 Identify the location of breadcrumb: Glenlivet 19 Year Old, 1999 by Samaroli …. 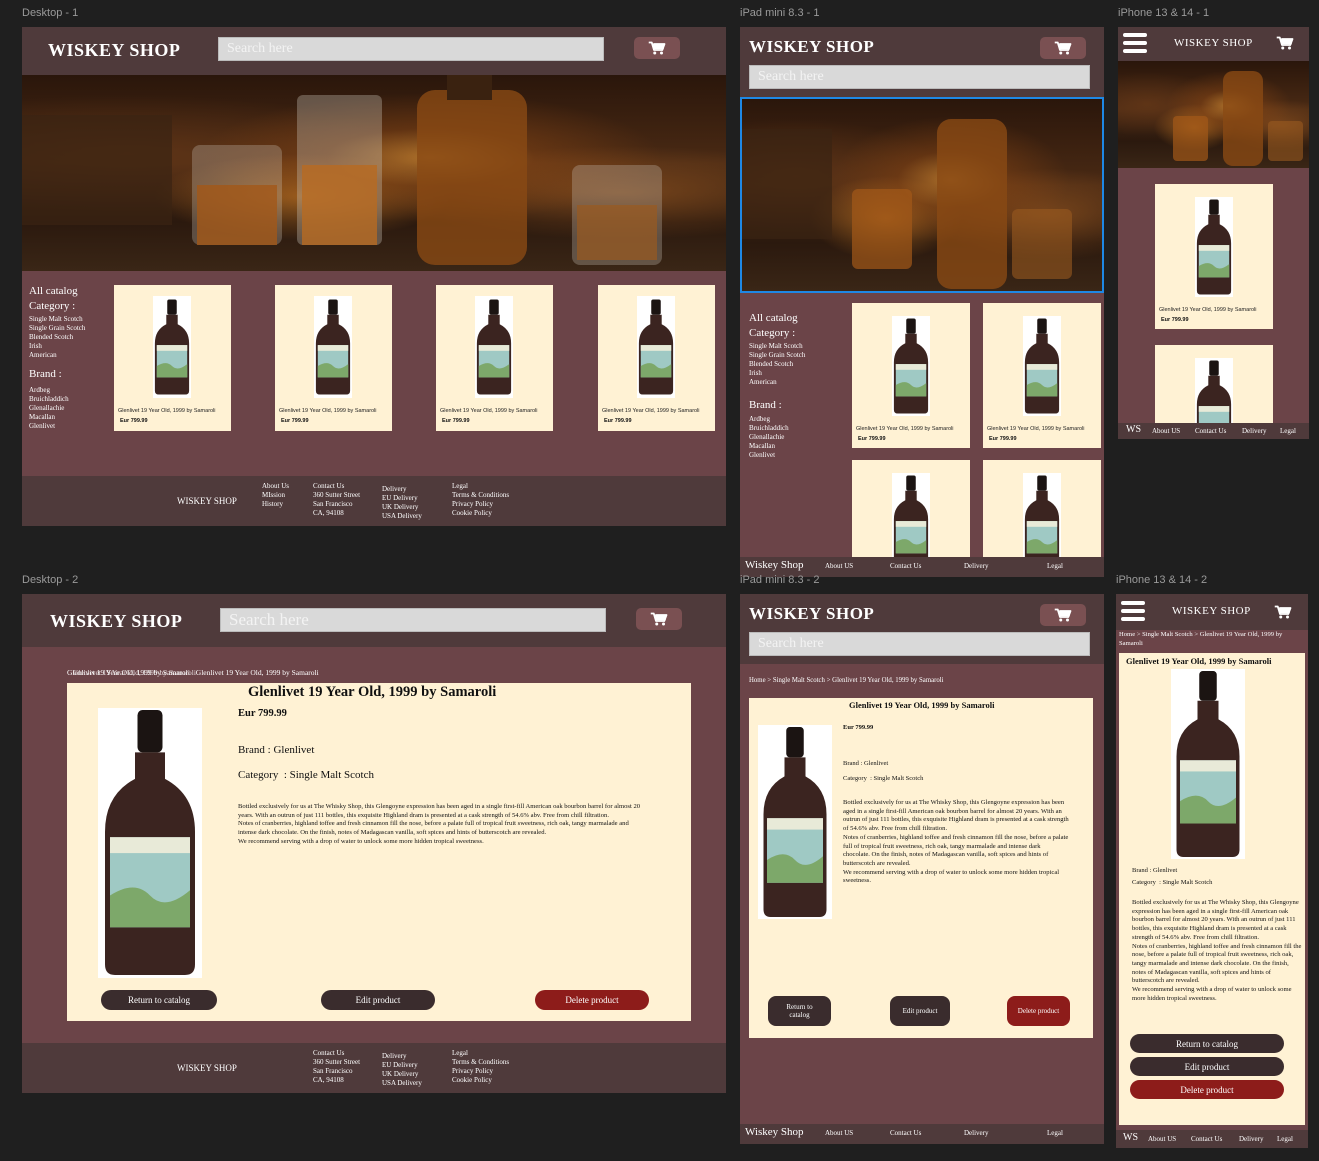
(193, 672).